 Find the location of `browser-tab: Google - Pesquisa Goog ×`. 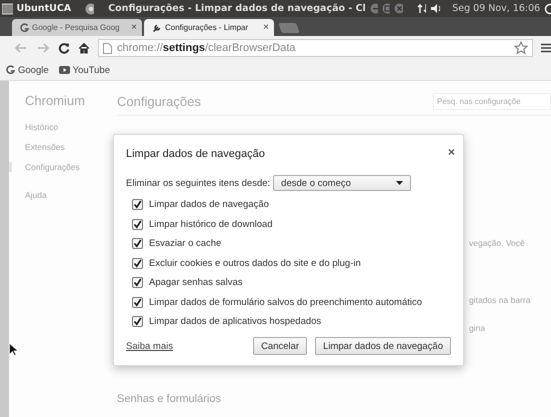

browser-tab: Google - Pesquisa Goog × is located at coordinates (77, 27).